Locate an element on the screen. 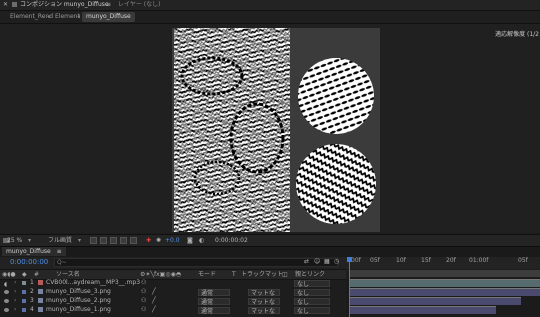  shy-layers-icon: ☺ is located at coordinates (317, 262).